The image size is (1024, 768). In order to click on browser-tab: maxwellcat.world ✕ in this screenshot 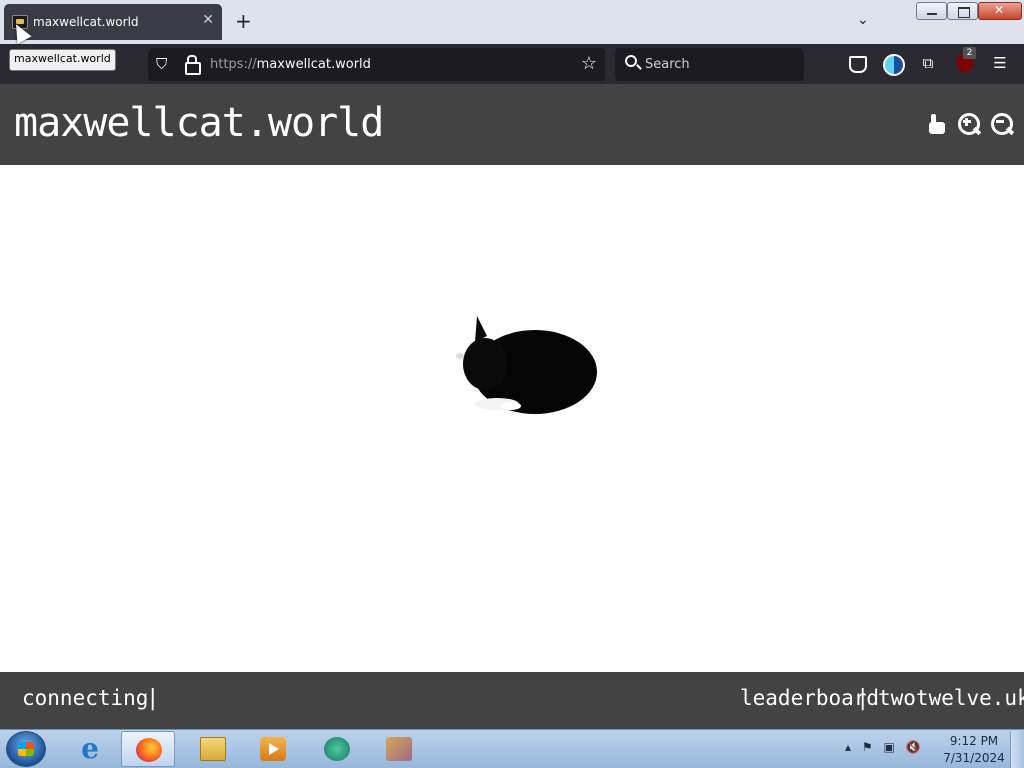, I will do `click(113, 22)`.